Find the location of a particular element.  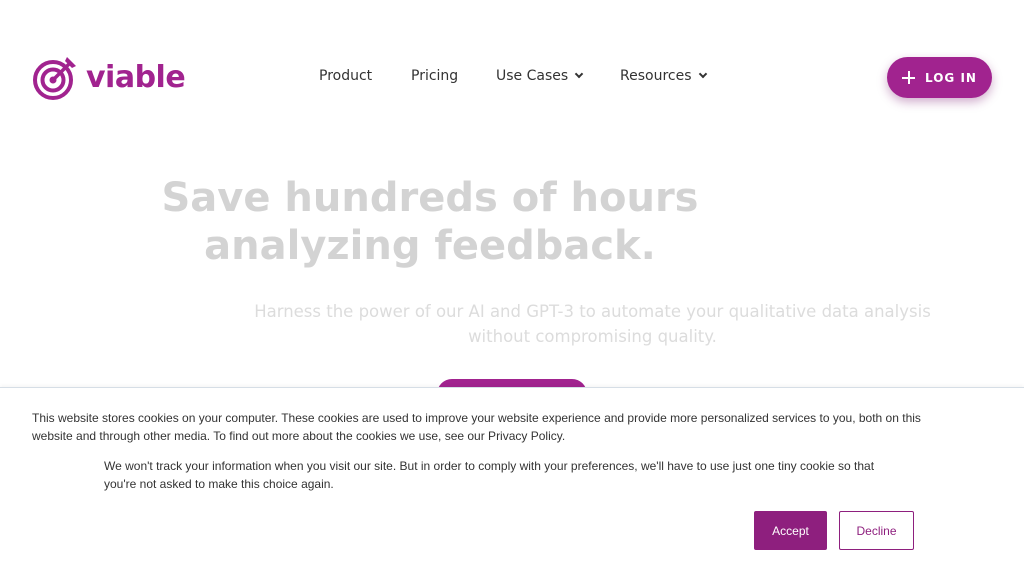

nav-item-pricing: Pricing is located at coordinates (434, 76).